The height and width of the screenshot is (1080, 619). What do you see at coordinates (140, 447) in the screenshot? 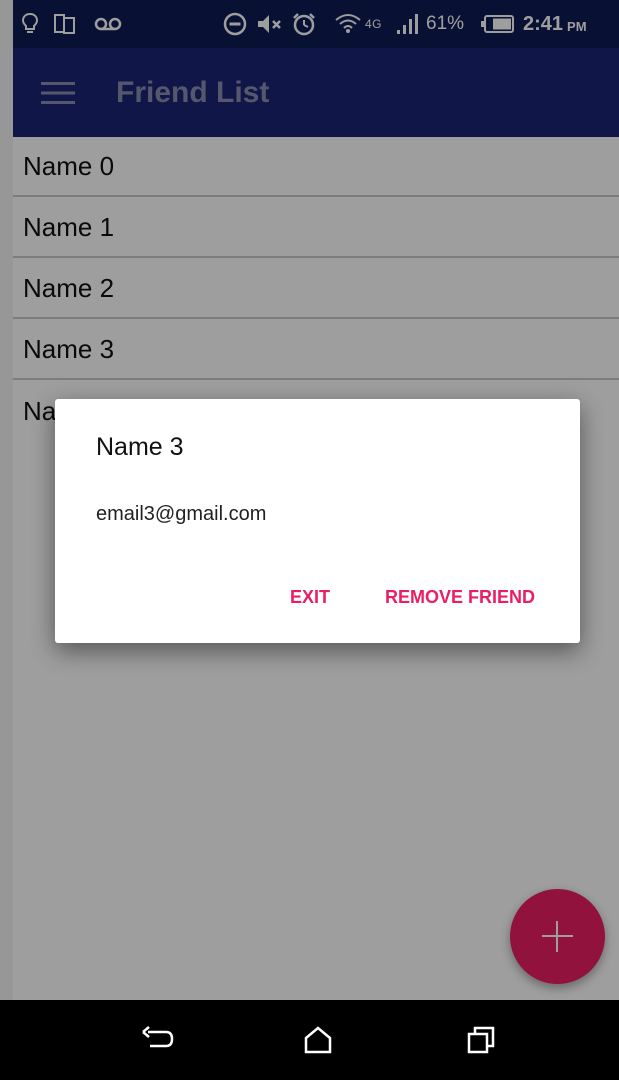
I see `dialog-title: Name 3` at bounding box center [140, 447].